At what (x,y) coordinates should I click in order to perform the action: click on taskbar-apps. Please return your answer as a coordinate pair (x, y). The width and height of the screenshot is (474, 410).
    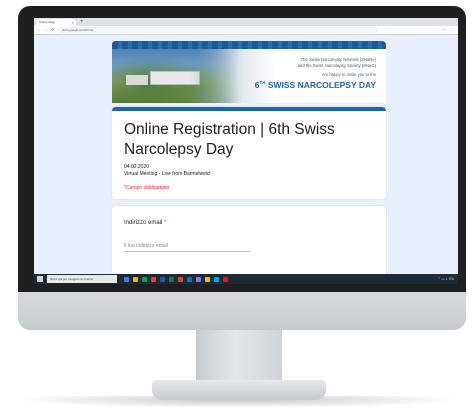
    Looking at the image, I should click on (178, 279).